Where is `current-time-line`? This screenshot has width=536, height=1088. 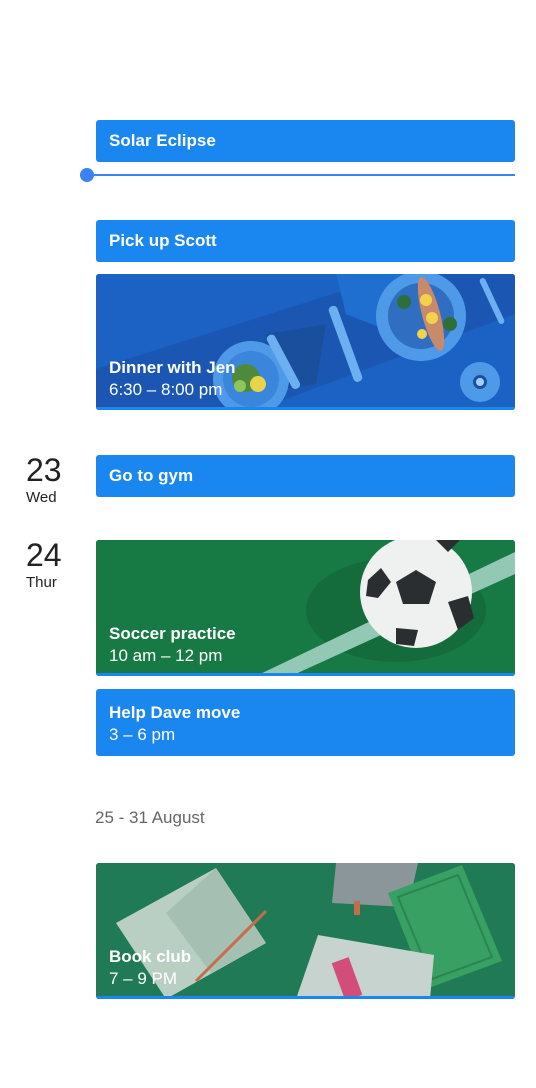 current-time-line is located at coordinates (301, 175).